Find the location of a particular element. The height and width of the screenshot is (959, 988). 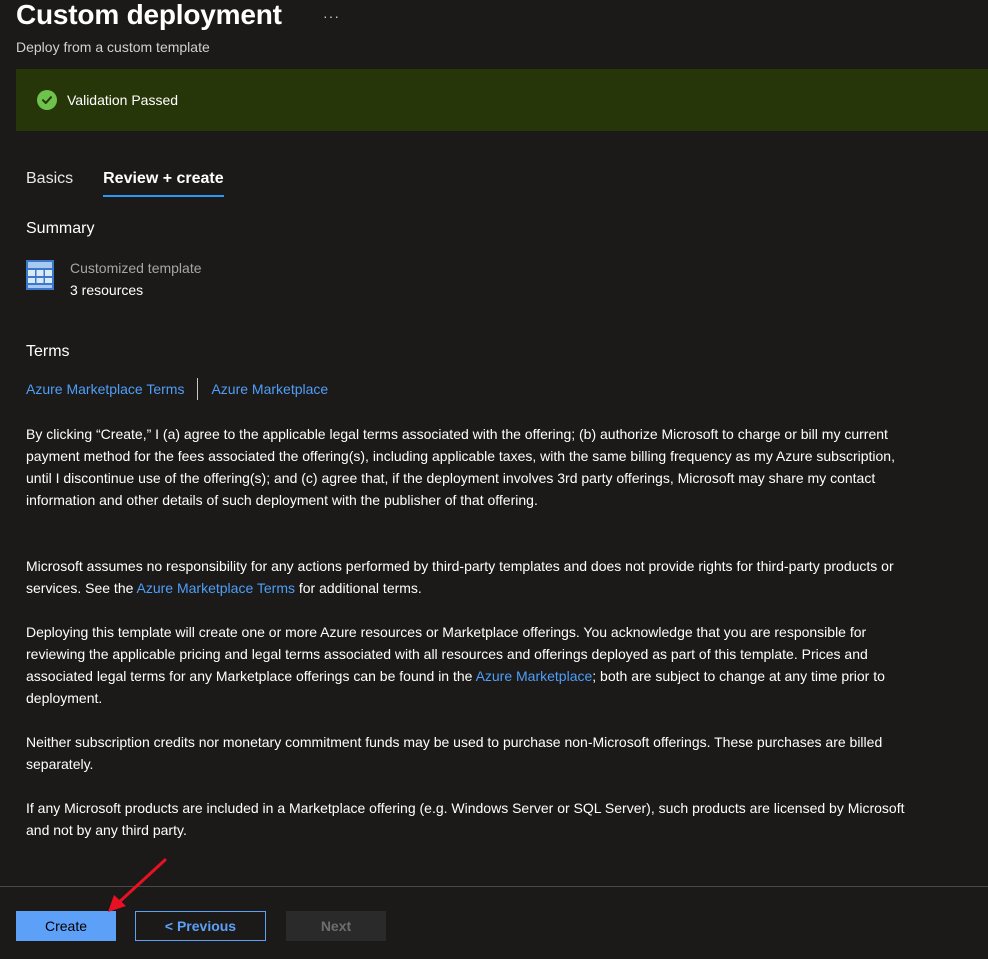

template-grid-icon is located at coordinates (41, 275).